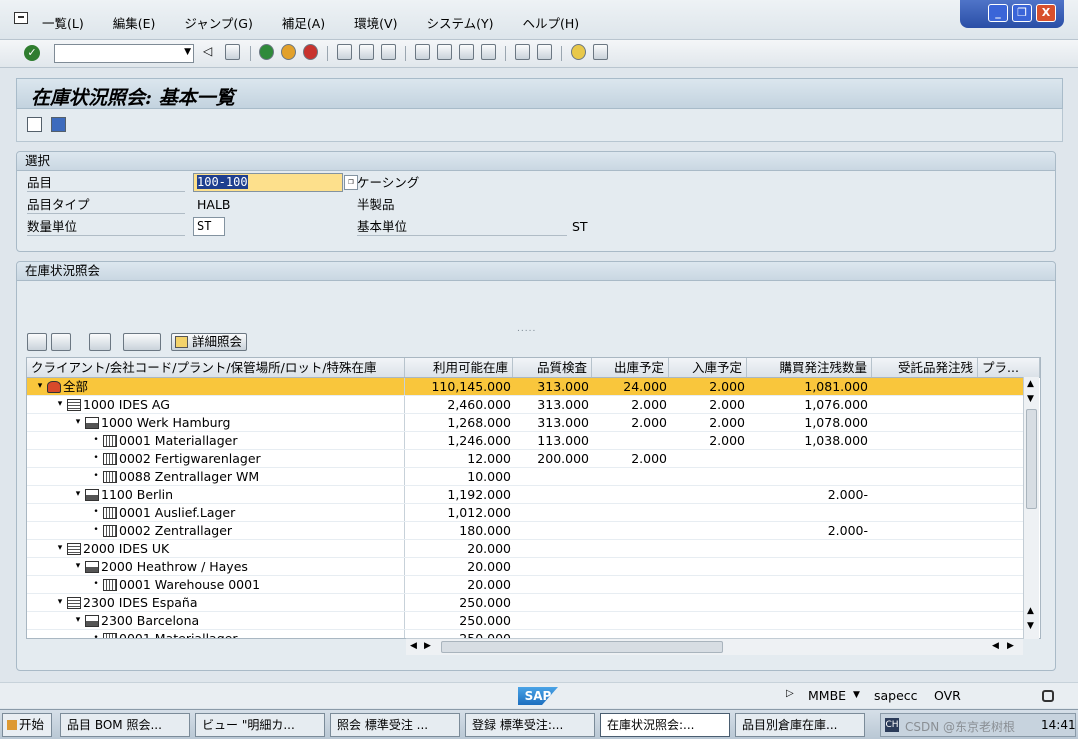  I want to click on tree-node: ▾ 2000 Heathrow / Hayes, so click(160, 566).